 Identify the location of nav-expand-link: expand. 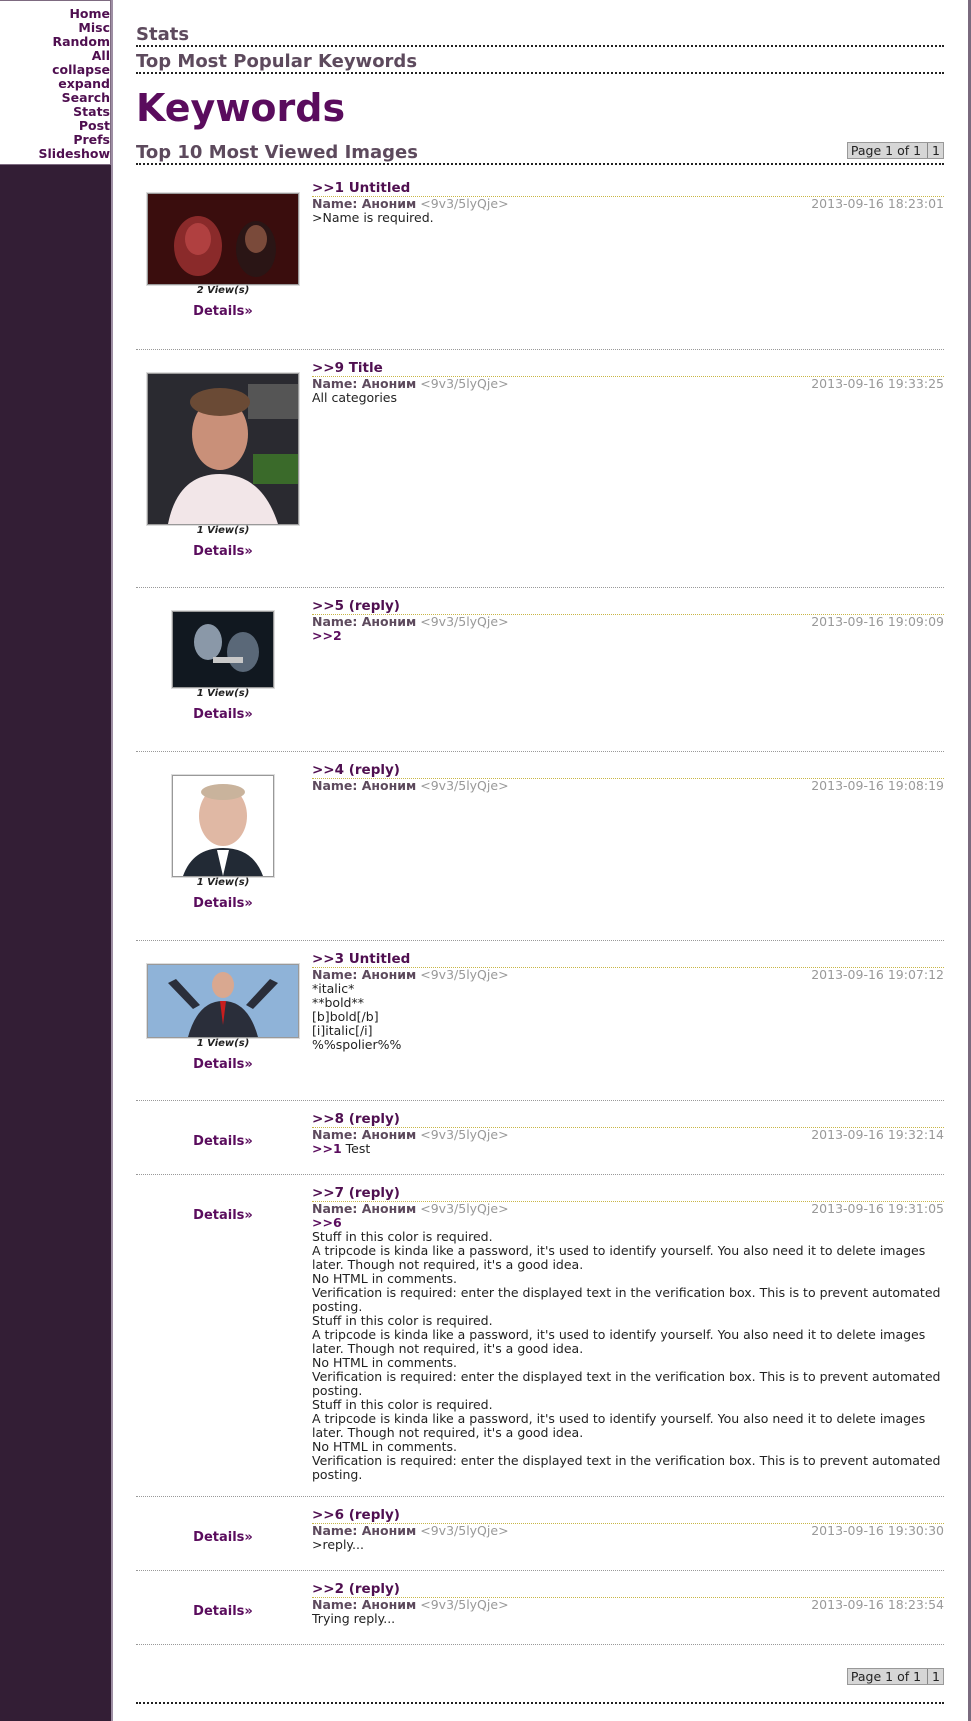
(55, 84).